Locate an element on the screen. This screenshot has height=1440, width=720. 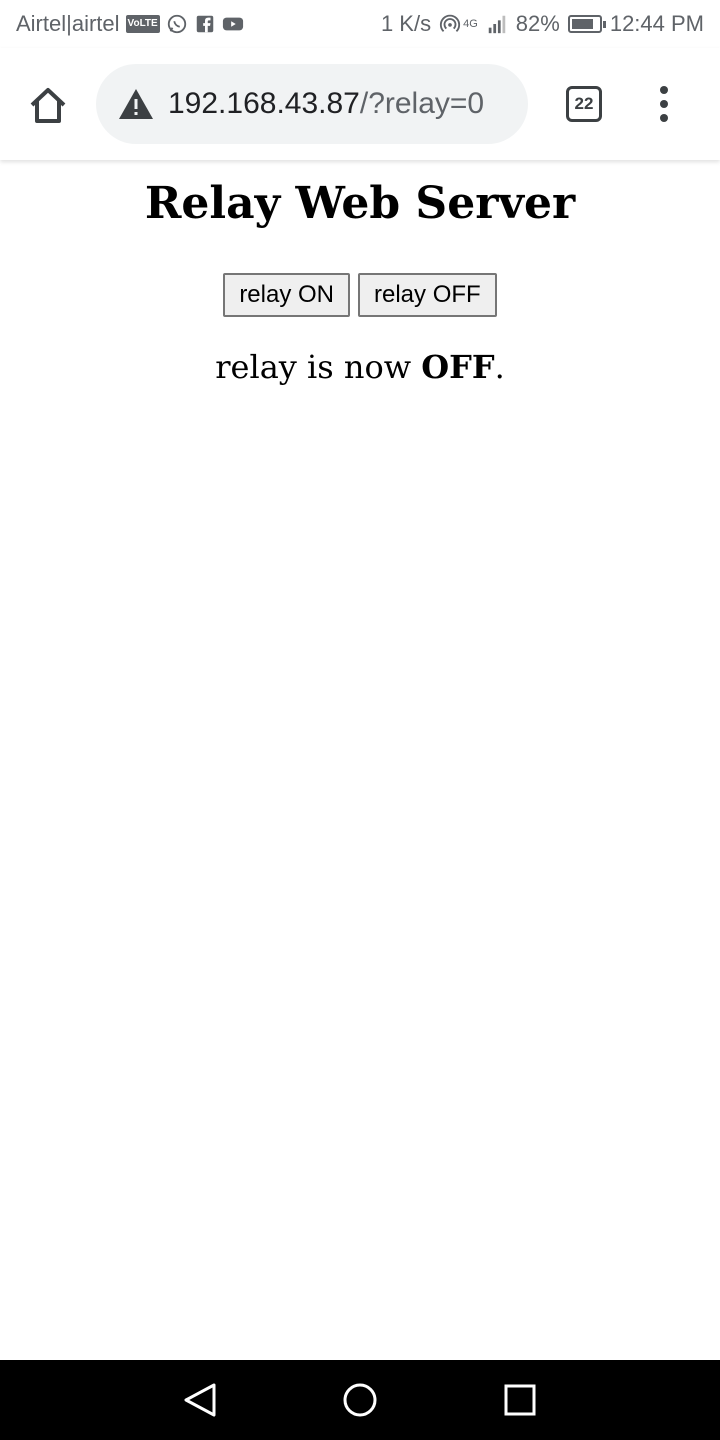
address-bar: 192.168.43.87/?relay=0 is located at coordinates (312, 104).